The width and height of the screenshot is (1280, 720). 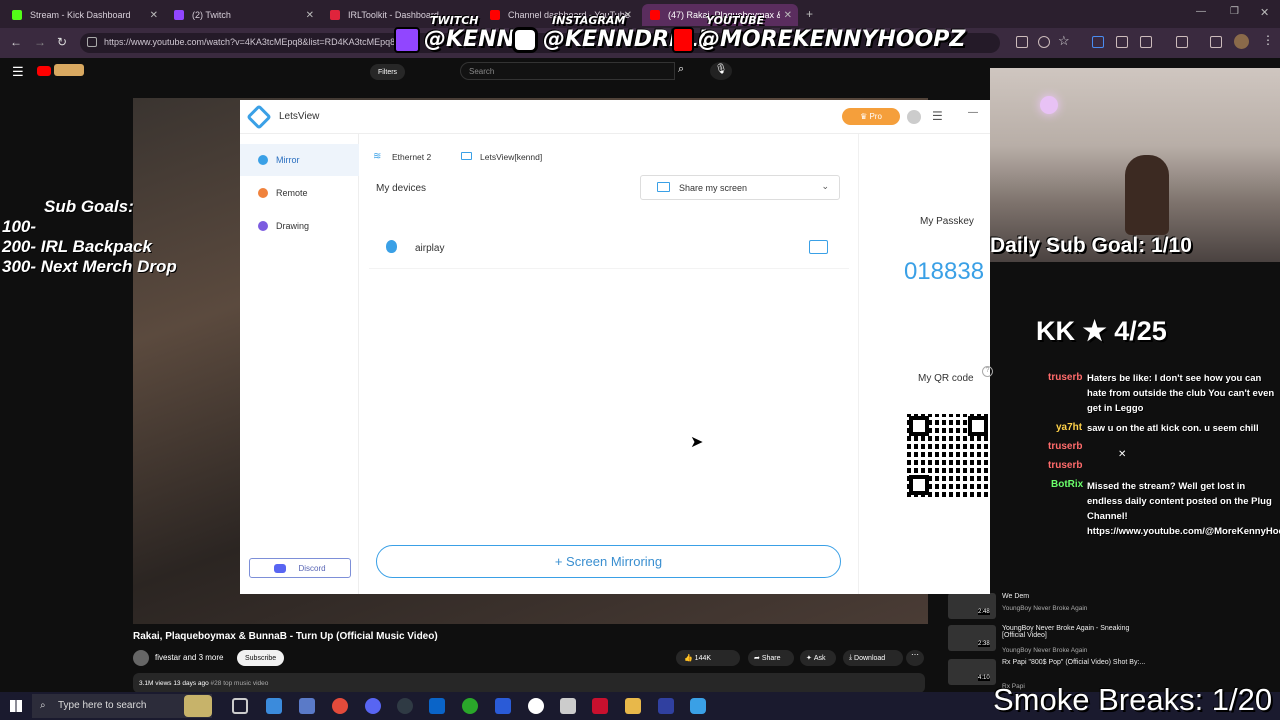 What do you see at coordinates (915, 658) in the screenshot?
I see `more-actions-button: ⋯` at bounding box center [915, 658].